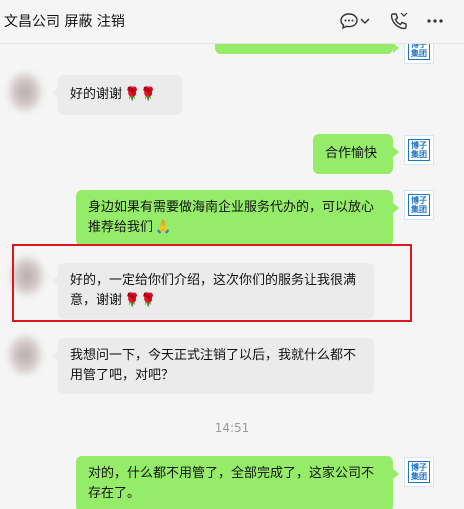 The height and width of the screenshot is (509, 464). I want to click on chat-title: 文昌公司 屏蔽 注销, so click(64, 22).